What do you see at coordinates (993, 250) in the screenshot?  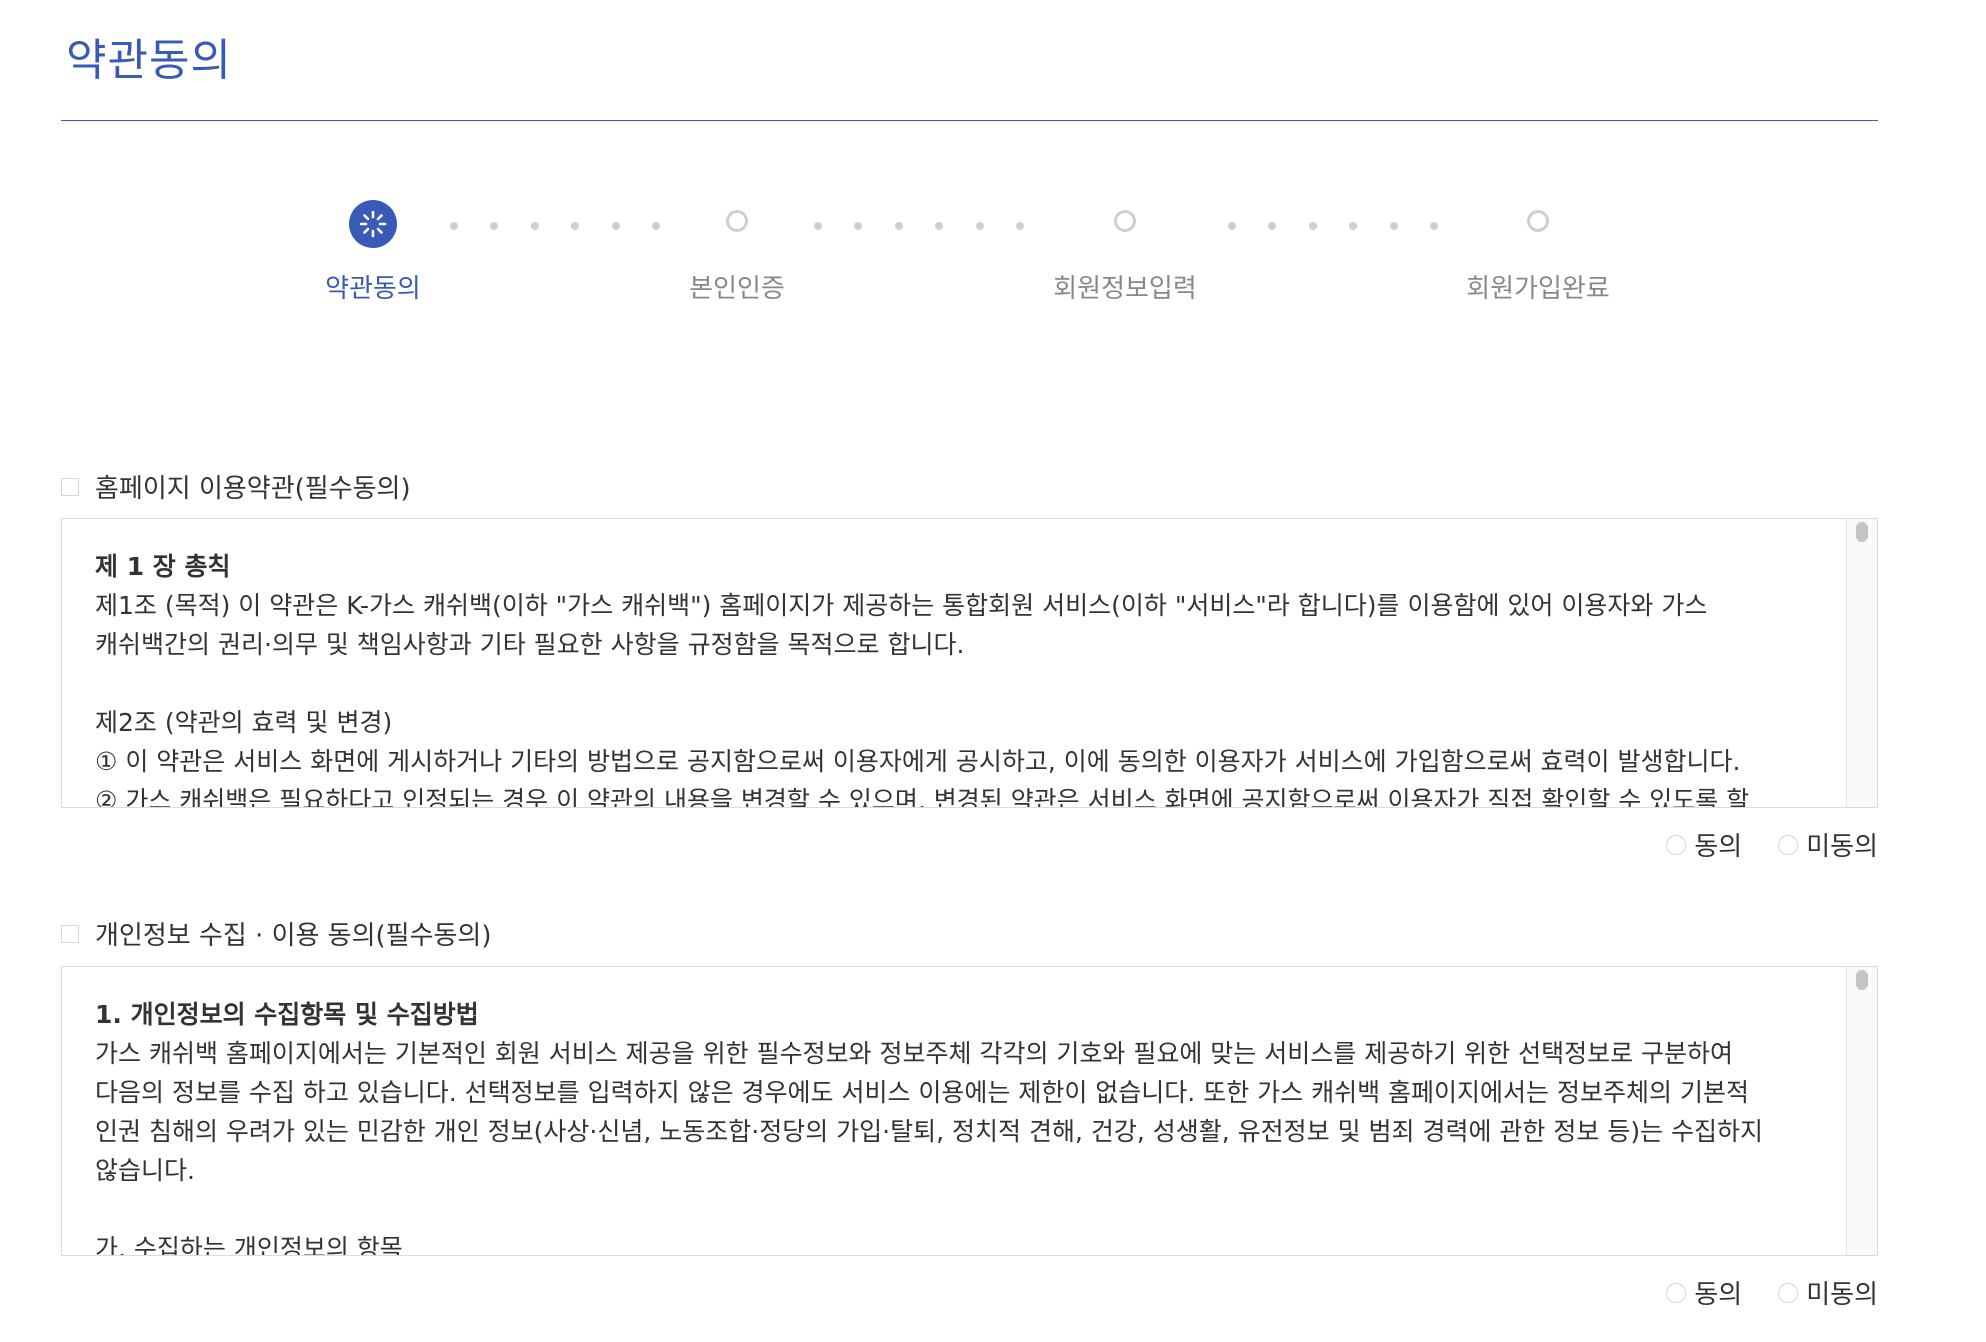 I see `signup-stepper: 약관동의 본인인증 회원정보입력 회원가입완료` at bounding box center [993, 250].